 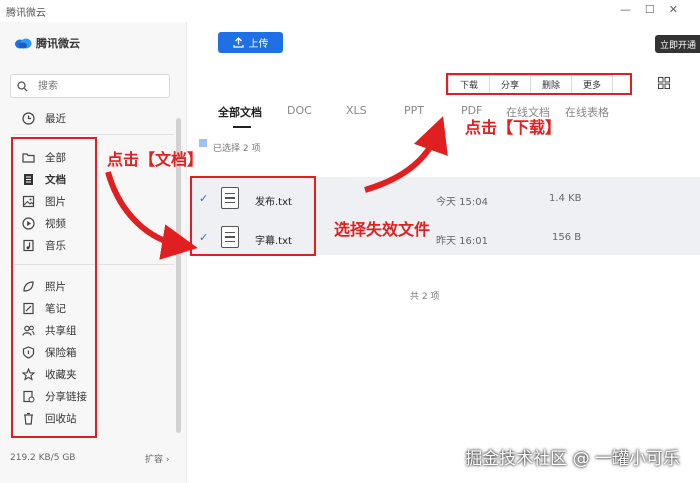 What do you see at coordinates (572, 459) in the screenshot?
I see `watermark: 掘金技术社区 @ 一罐小可乐` at bounding box center [572, 459].